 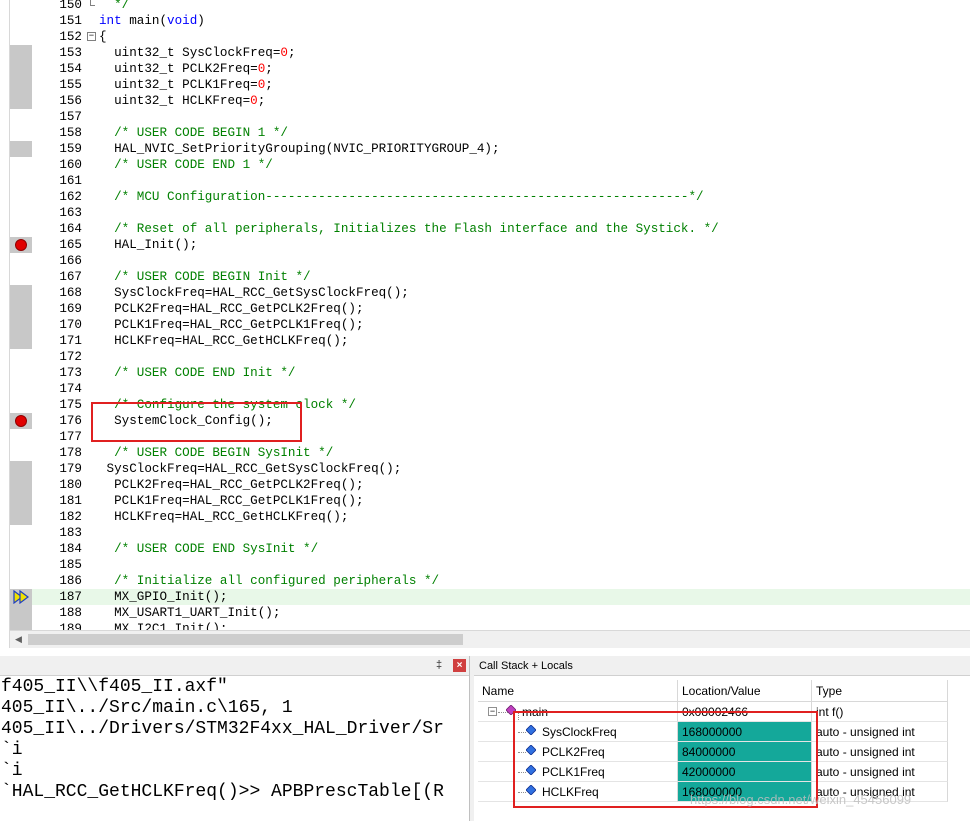 What do you see at coordinates (578, 691) in the screenshot?
I see `column-header-name: Name` at bounding box center [578, 691].